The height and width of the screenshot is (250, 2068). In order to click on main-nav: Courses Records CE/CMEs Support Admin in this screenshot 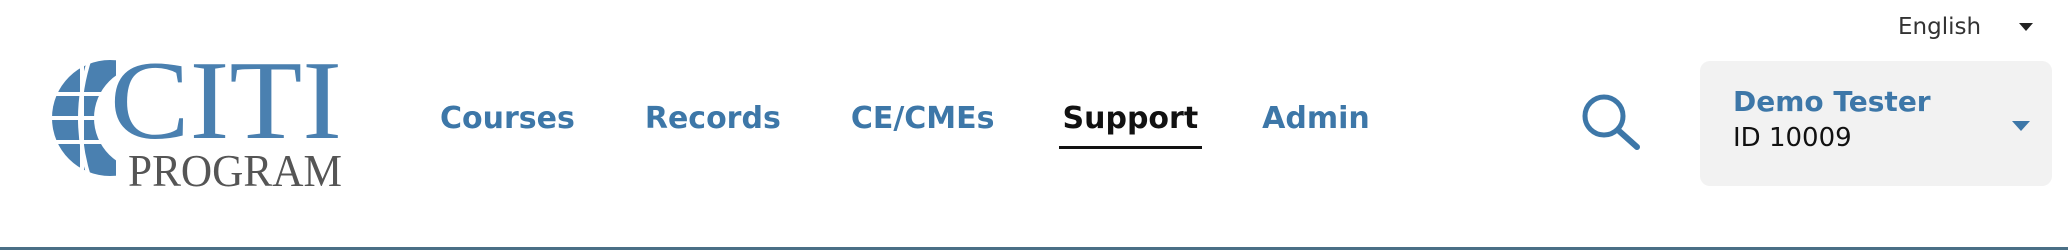, I will do `click(905, 122)`.